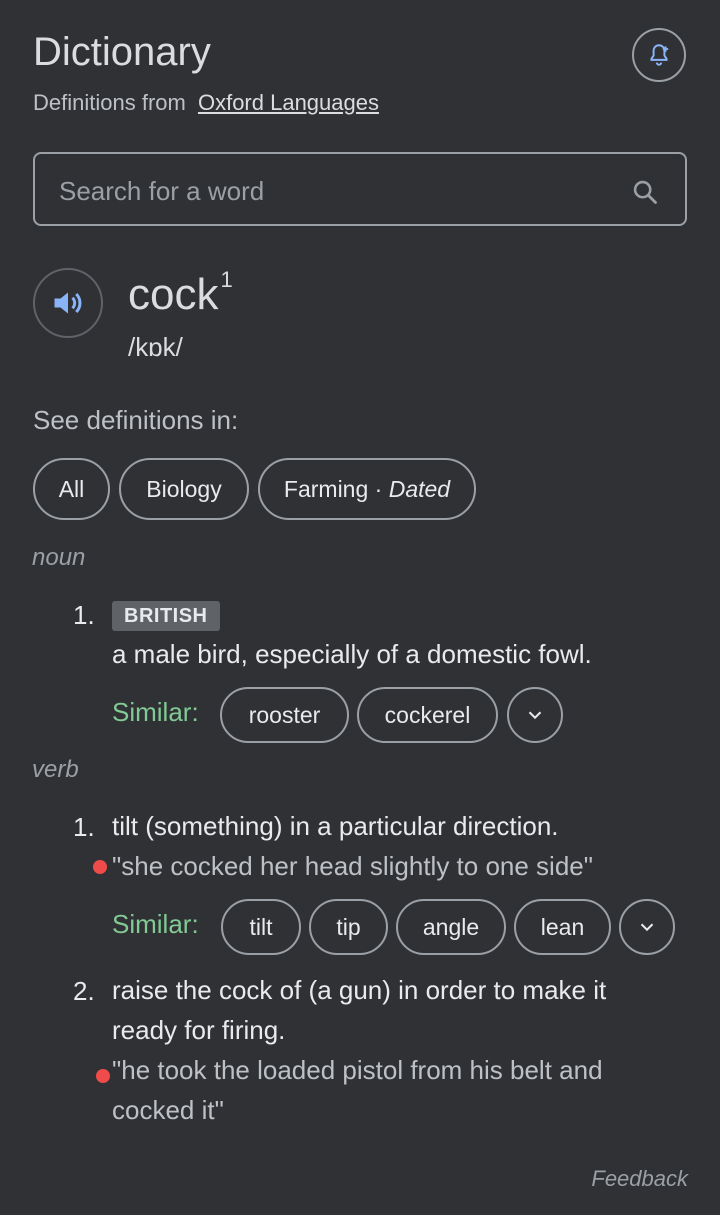  I want to click on page-title: Dictionary, so click(122, 52).